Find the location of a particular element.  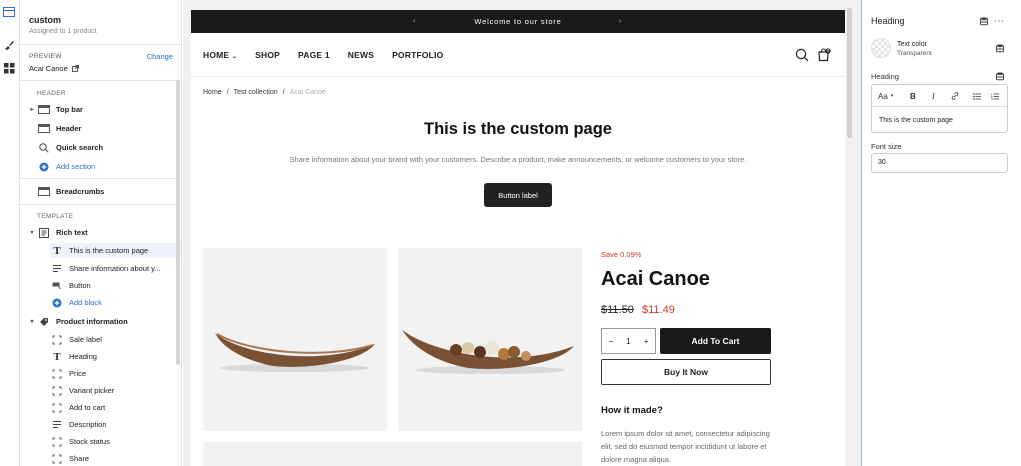

change-preview-link: Change is located at coordinates (160, 56).